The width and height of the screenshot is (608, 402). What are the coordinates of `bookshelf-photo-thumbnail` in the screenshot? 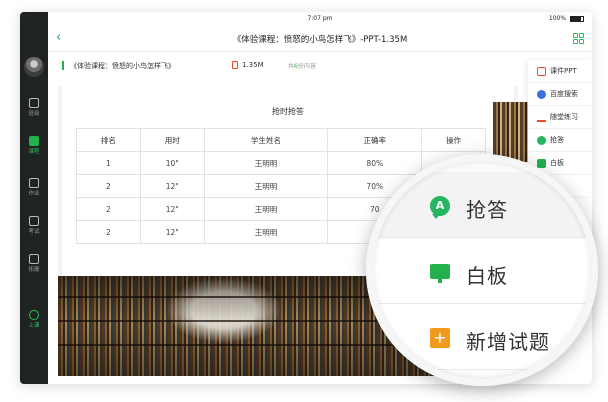 It's located at (513, 132).